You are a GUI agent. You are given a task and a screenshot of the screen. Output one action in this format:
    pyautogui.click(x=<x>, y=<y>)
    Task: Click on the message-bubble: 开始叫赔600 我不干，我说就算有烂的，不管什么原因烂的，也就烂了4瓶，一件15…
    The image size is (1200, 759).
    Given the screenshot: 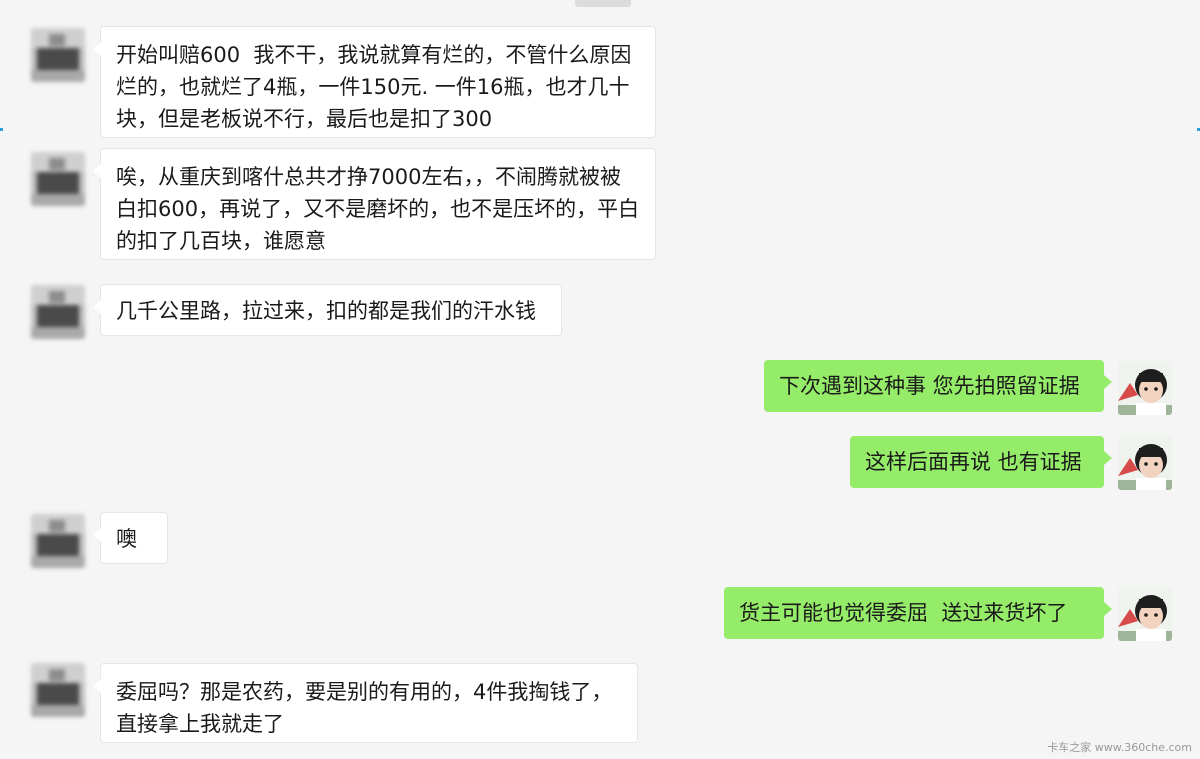 What is the action you would take?
    pyautogui.click(x=374, y=82)
    